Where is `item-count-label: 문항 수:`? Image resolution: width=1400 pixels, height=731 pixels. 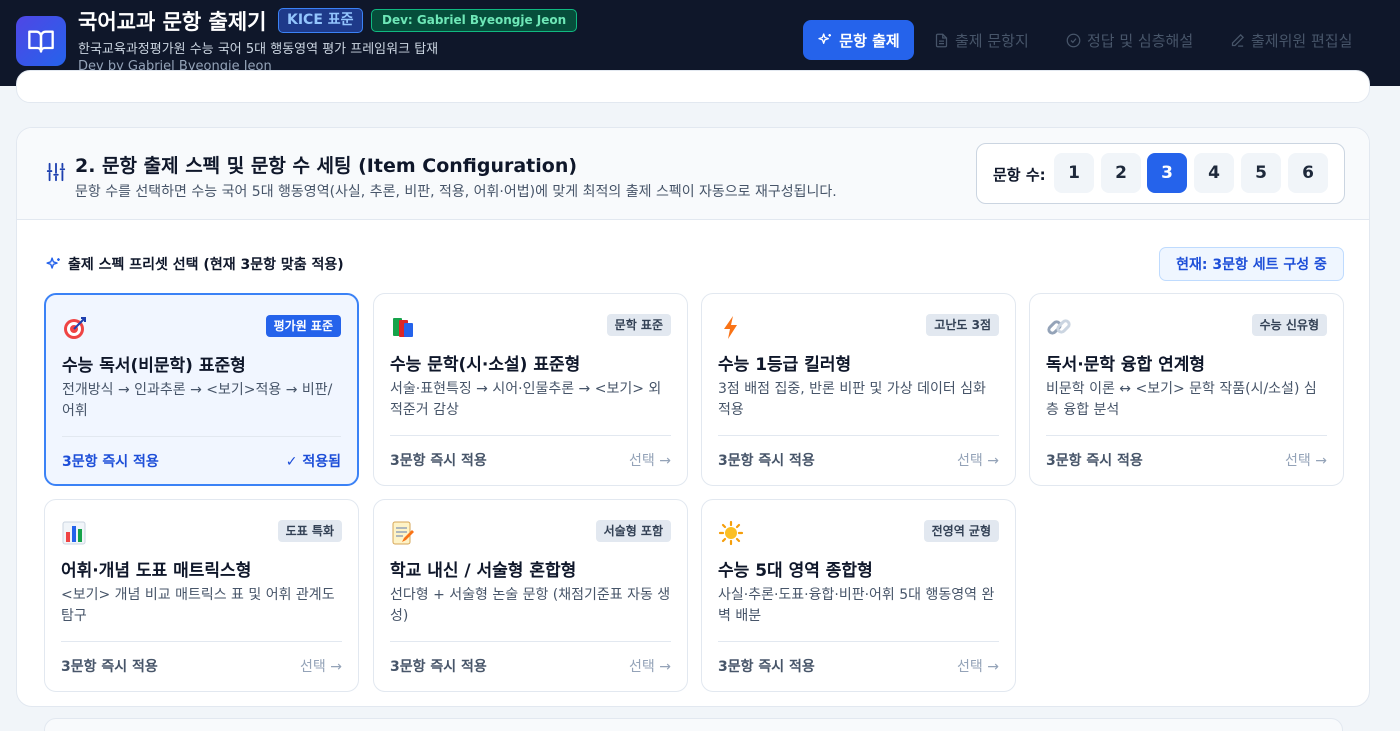
item-count-label: 문항 수: is located at coordinates (1019, 175).